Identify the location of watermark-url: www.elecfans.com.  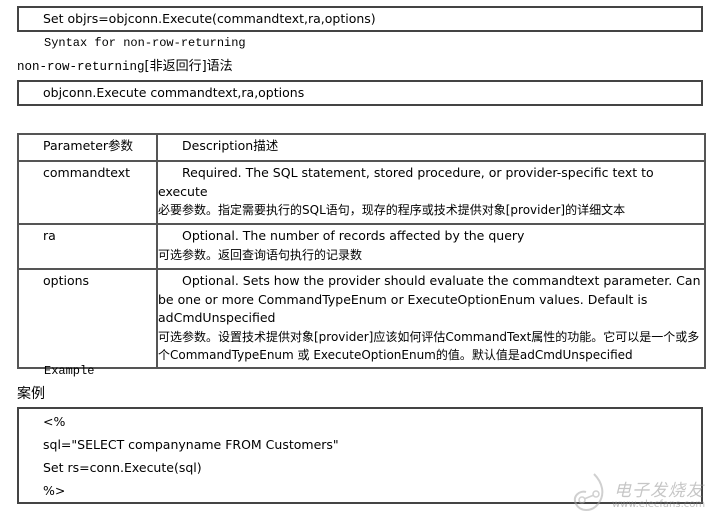
(659, 504).